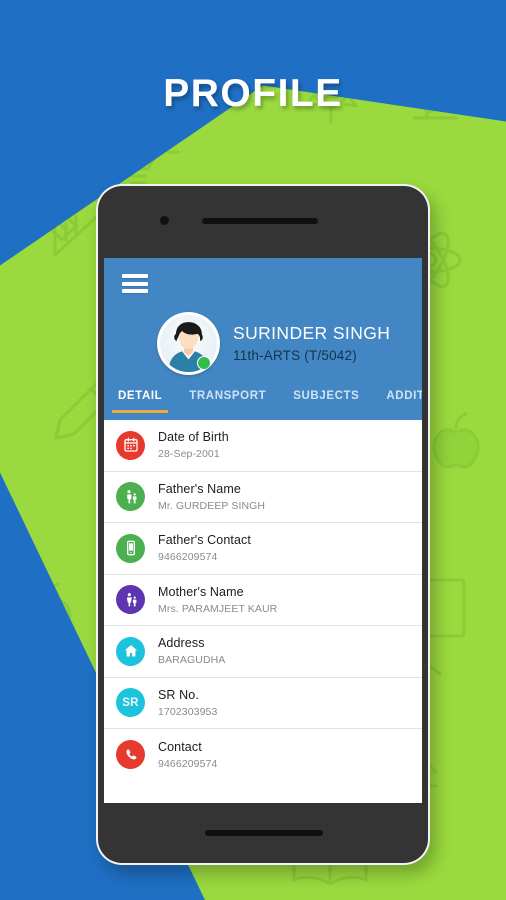  Describe the element at coordinates (253, 93) in the screenshot. I see `page-title: PROFILE` at that location.